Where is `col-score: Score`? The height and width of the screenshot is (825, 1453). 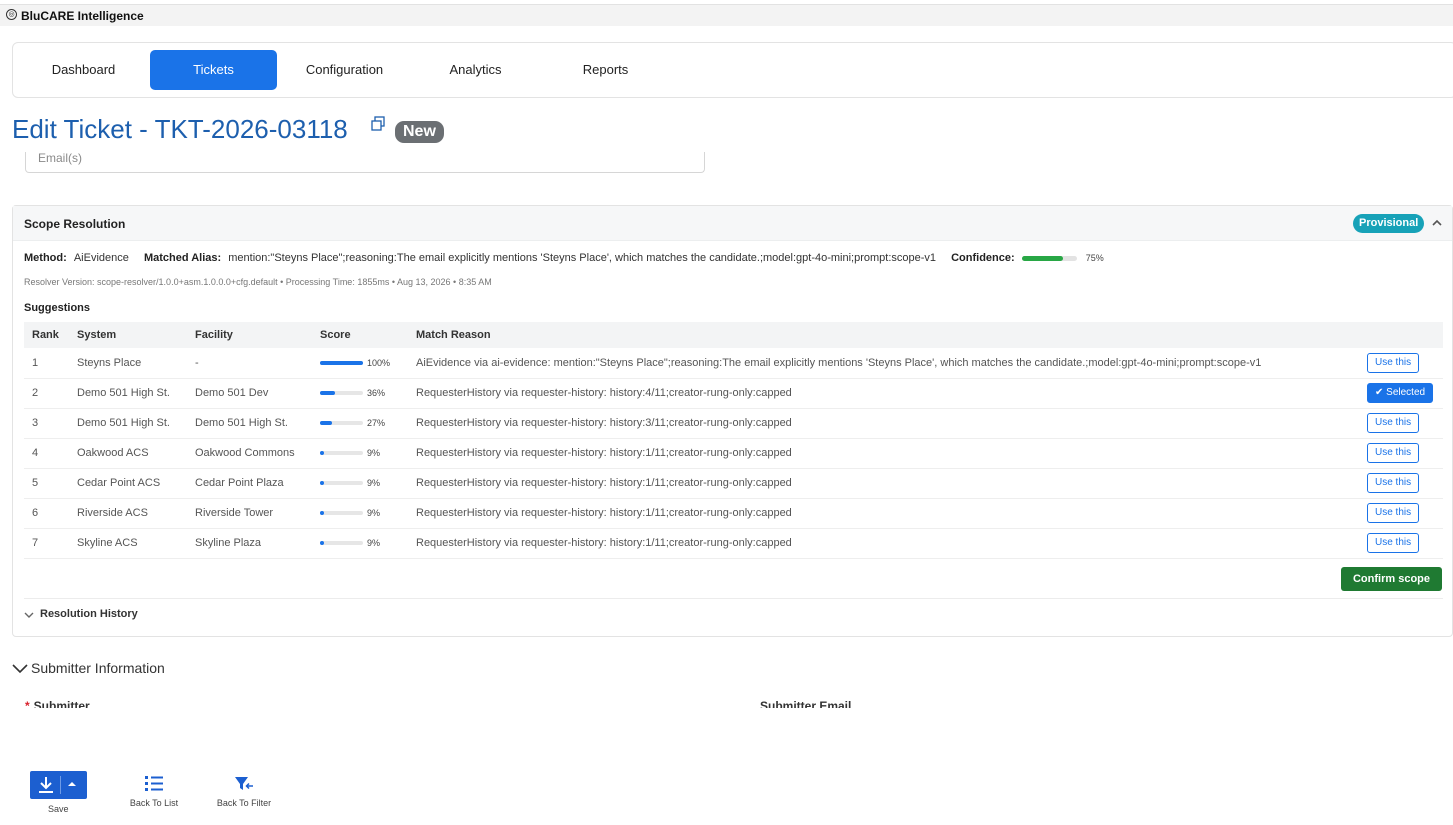
col-score: Score is located at coordinates (360, 335).